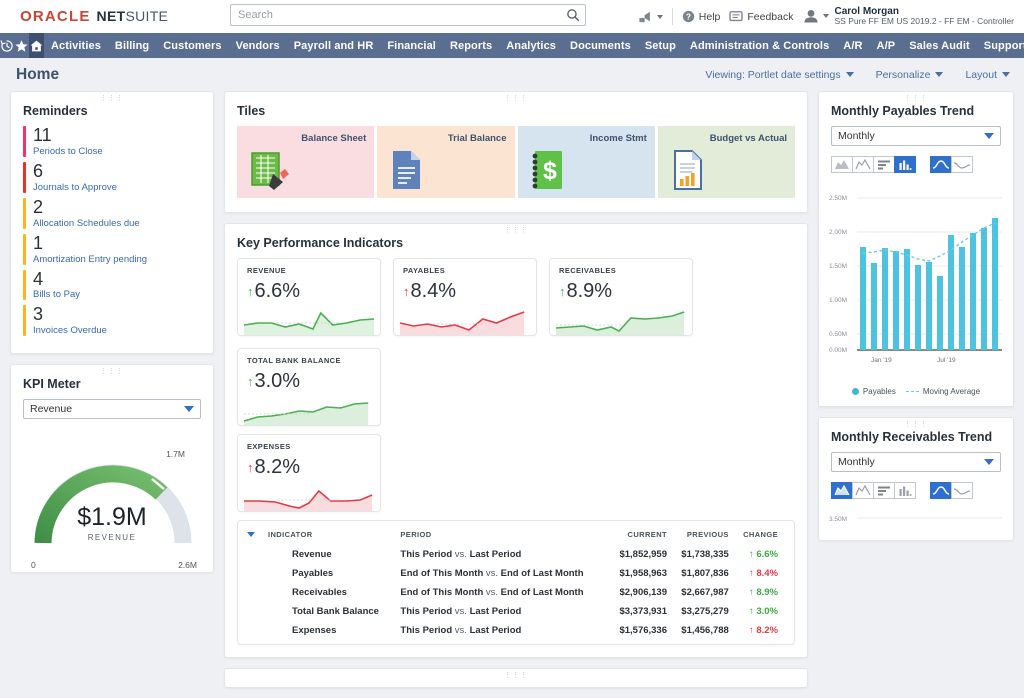 The height and width of the screenshot is (698, 1024). I want to click on reminder-label: Allocation Schedules due, so click(86, 223).